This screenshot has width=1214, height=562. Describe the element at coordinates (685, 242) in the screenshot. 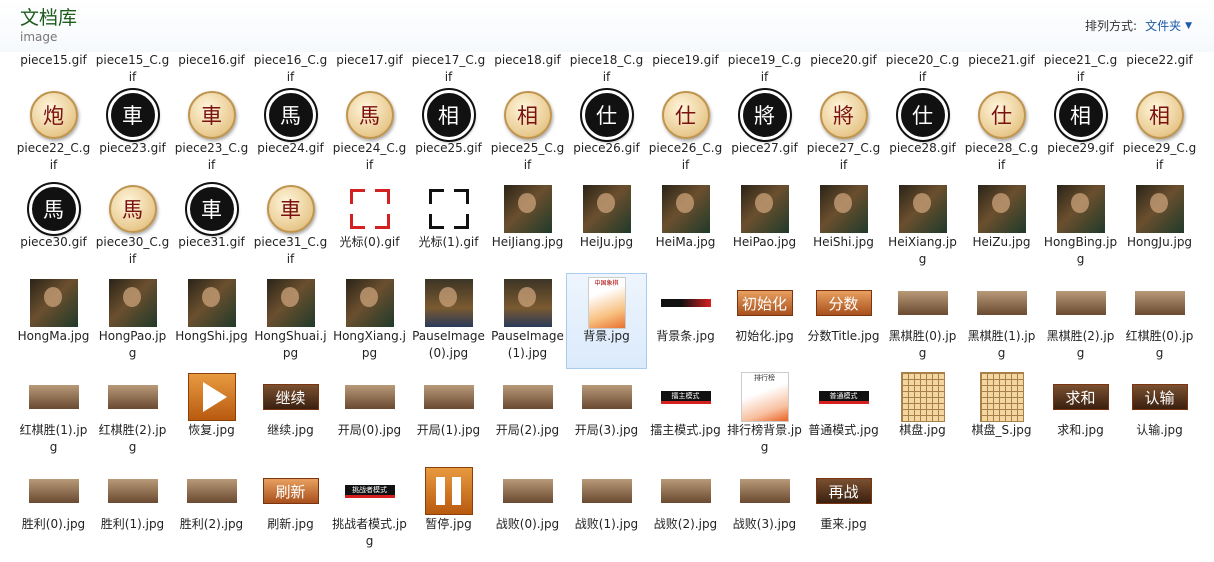

I see `file-name: HeiMa.jpg` at that location.